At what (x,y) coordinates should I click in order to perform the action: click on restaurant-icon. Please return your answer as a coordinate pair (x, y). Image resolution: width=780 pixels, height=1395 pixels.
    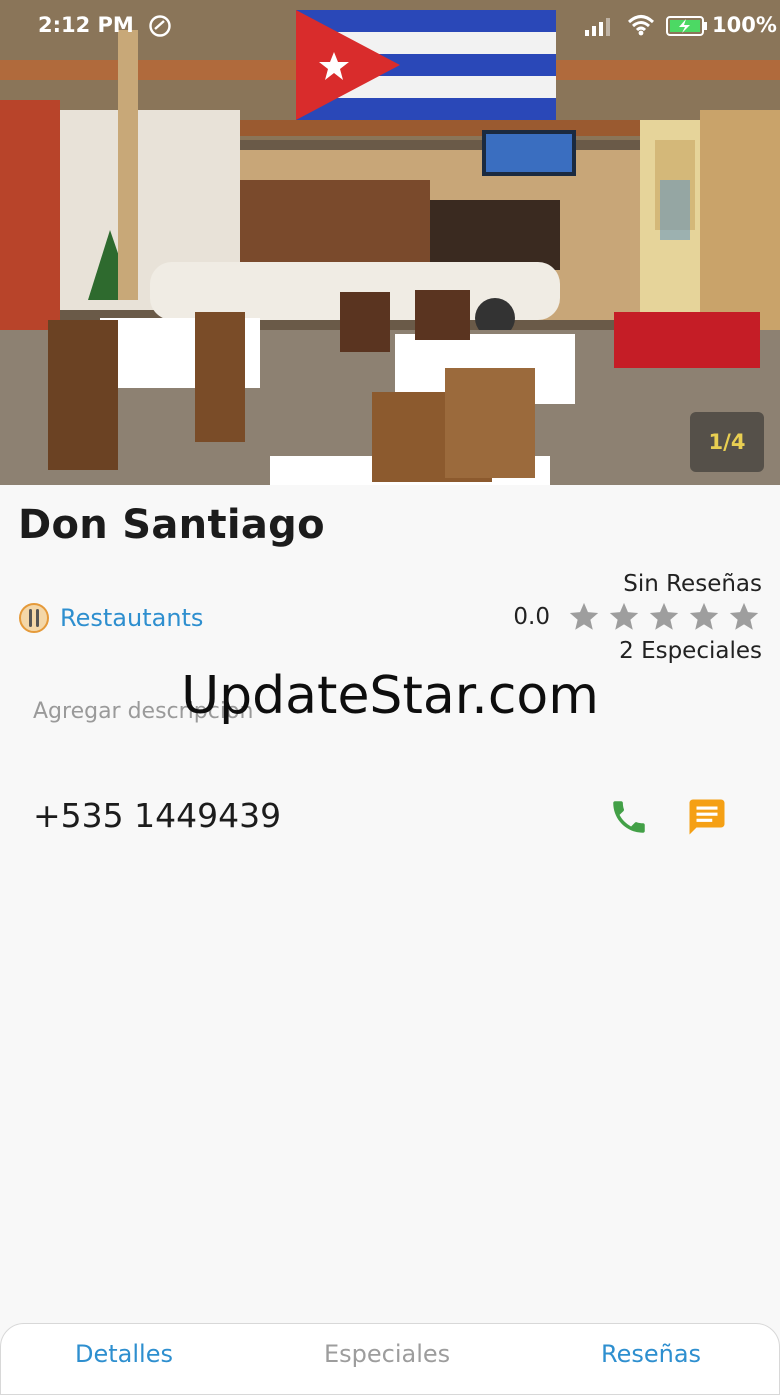
    Looking at the image, I should click on (34, 618).